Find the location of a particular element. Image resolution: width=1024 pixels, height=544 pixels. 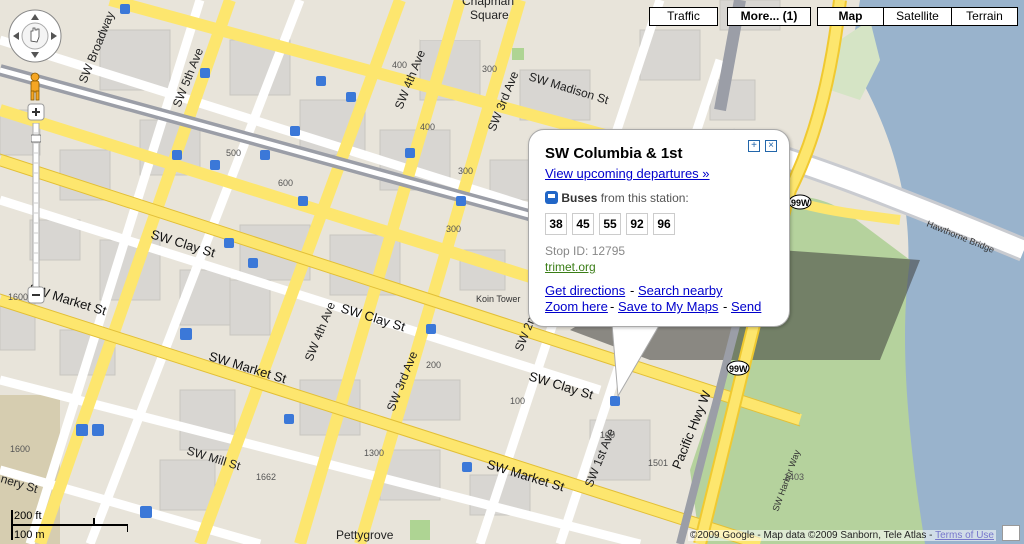

view-departures-link: View upcoming departures » is located at coordinates (627, 173).